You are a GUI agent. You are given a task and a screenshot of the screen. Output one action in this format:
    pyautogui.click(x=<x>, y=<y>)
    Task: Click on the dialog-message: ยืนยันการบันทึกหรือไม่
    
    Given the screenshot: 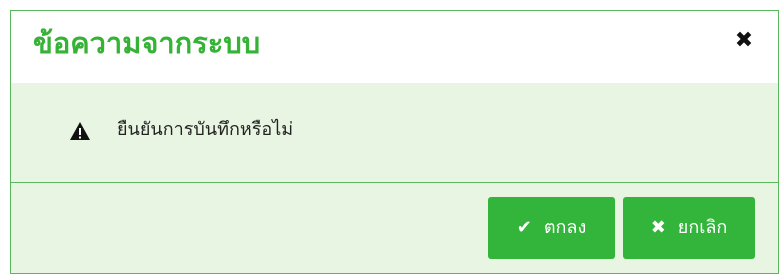 What is the action you would take?
    pyautogui.click(x=205, y=129)
    